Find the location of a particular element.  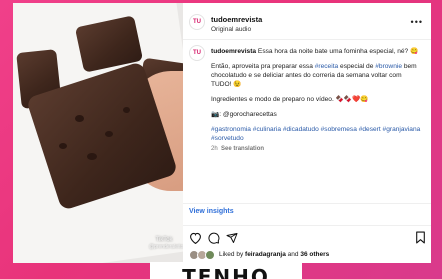

tiktok-watermark: TikTok @prenderaleitor is located at coordinates (166, 244).